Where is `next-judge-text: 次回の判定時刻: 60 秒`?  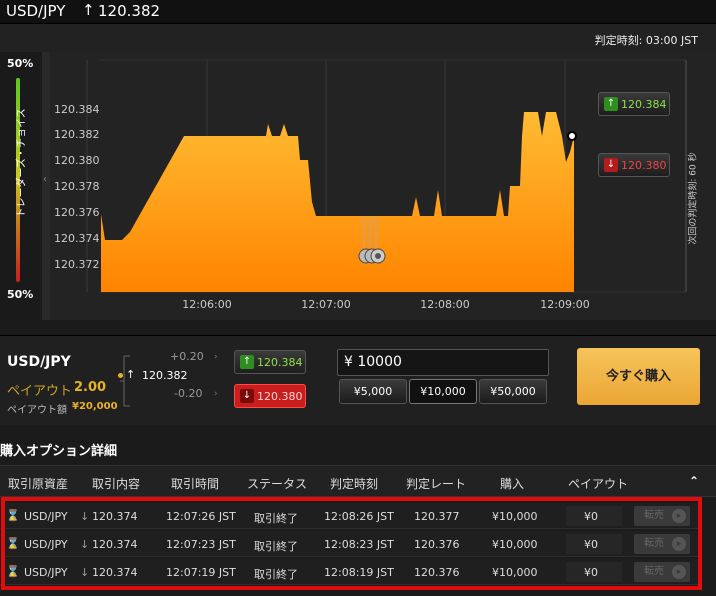
next-judge-text: 次回の判定時刻: 60 秒 is located at coordinates (693, 198).